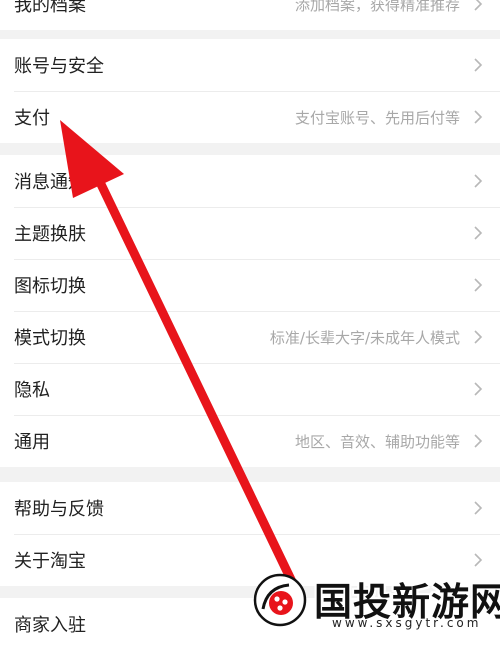 The width and height of the screenshot is (500, 650). What do you see at coordinates (377, 117) in the screenshot?
I see `row-subtitle: 支付宝账号、先用后付等` at bounding box center [377, 117].